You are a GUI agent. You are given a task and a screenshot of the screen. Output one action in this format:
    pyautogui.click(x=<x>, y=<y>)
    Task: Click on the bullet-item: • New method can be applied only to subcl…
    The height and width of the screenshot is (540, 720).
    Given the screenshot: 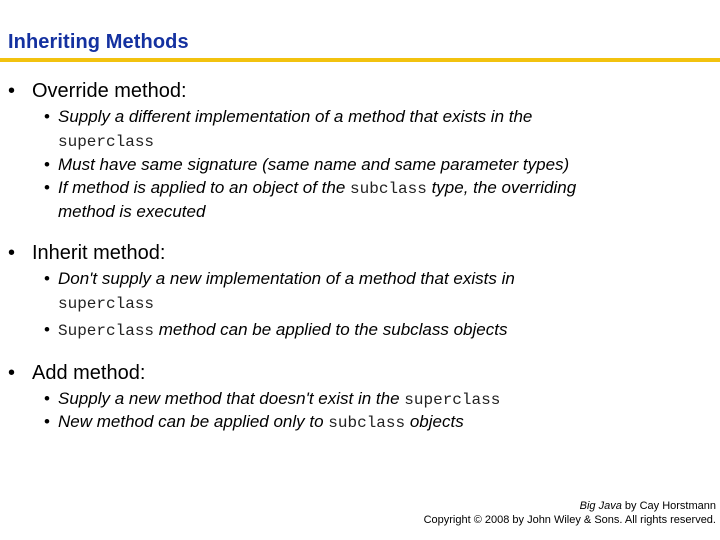 What is the action you would take?
    pyautogui.click(x=254, y=422)
    